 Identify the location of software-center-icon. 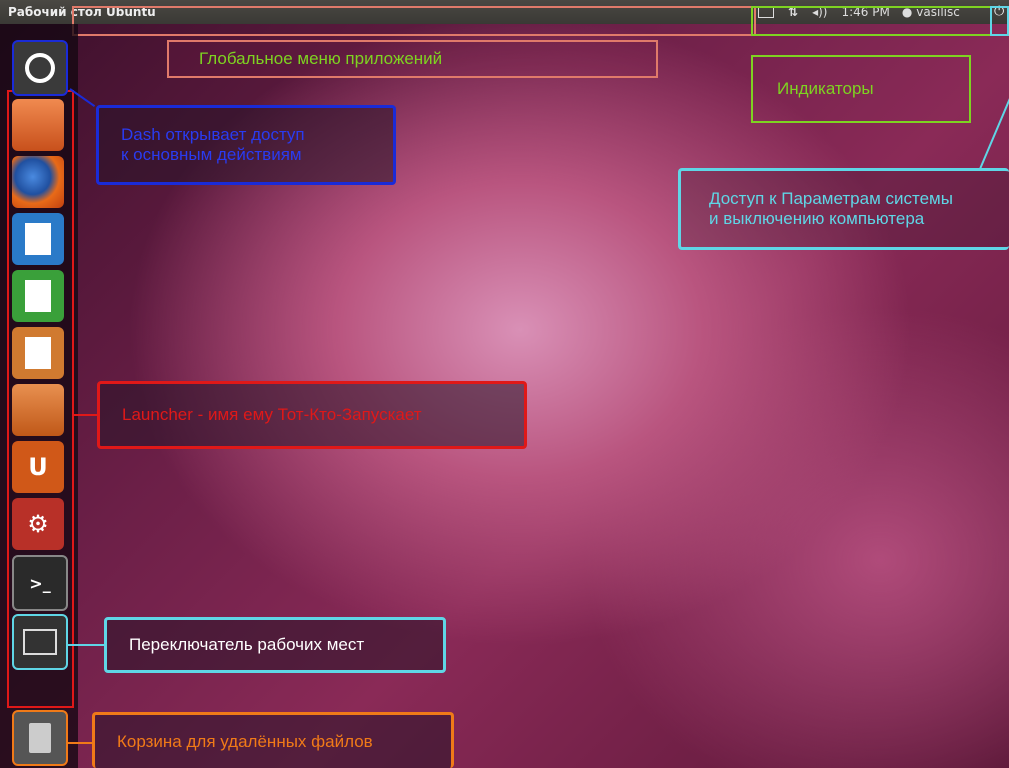
(38, 410).